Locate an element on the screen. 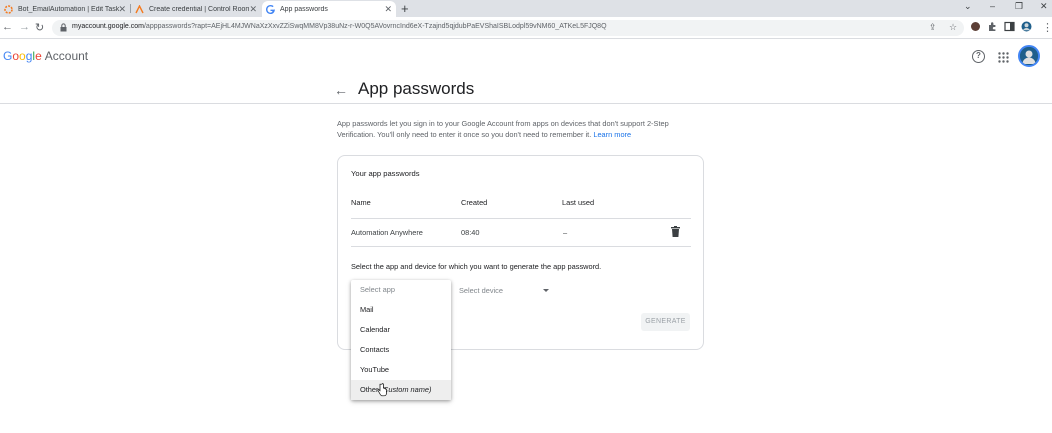 The image size is (1052, 433). generate-button: GENERATE is located at coordinates (665, 322).